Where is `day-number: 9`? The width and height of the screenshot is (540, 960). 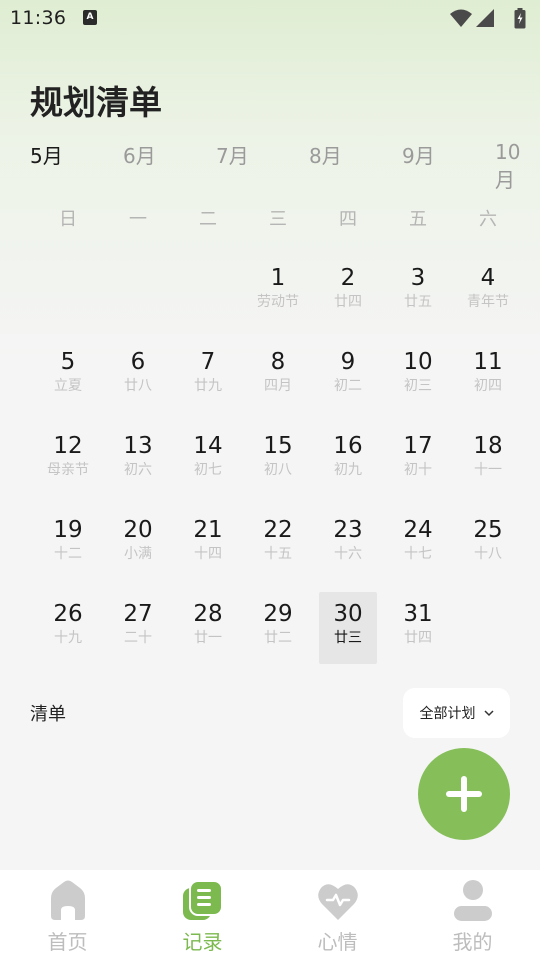 day-number: 9 is located at coordinates (348, 362).